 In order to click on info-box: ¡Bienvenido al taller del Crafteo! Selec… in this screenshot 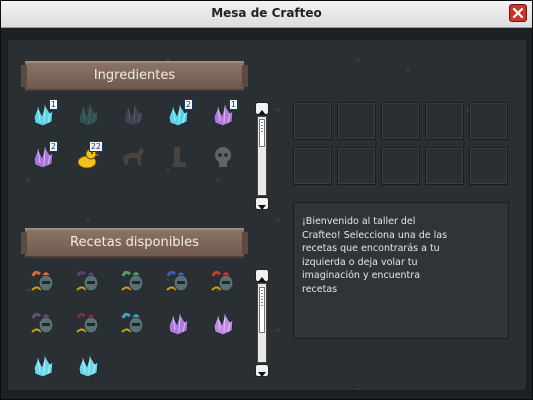, I will do `click(401, 270)`.